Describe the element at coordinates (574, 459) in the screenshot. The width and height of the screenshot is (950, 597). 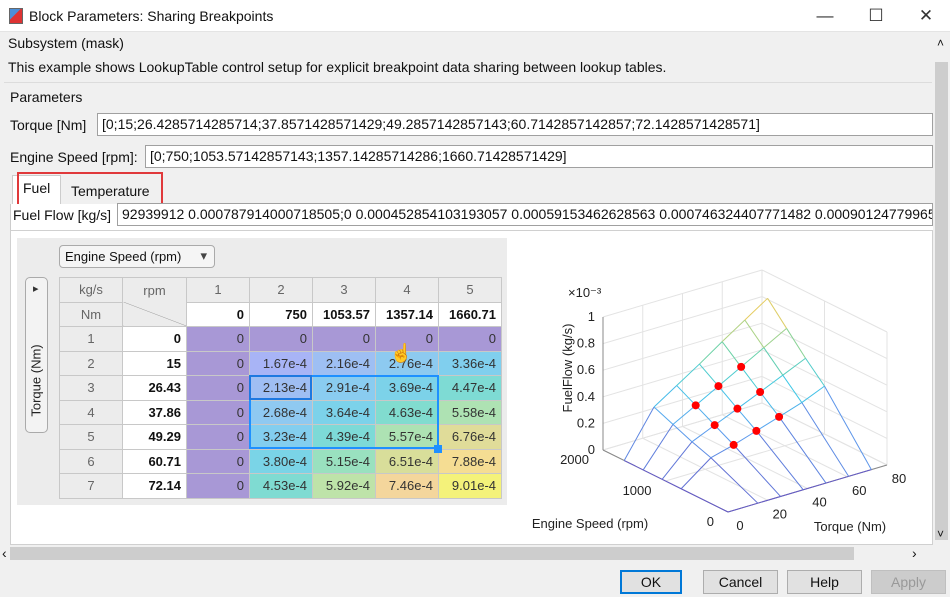
I see `speed-tick-label: 2000` at that location.